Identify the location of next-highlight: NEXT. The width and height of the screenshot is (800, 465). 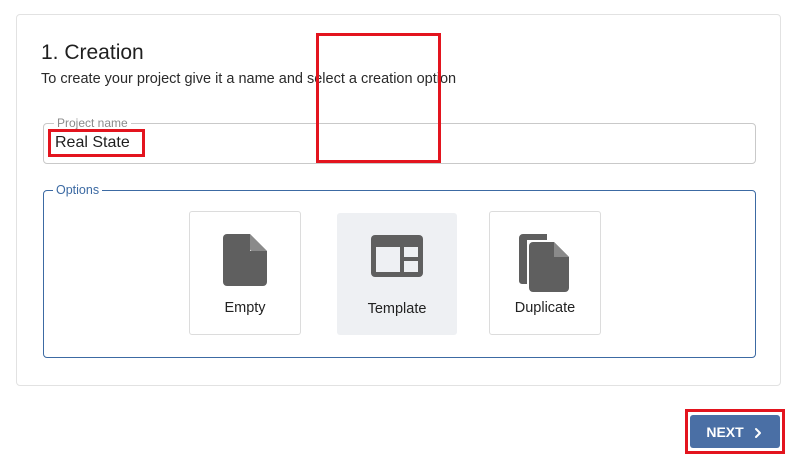
(735, 431).